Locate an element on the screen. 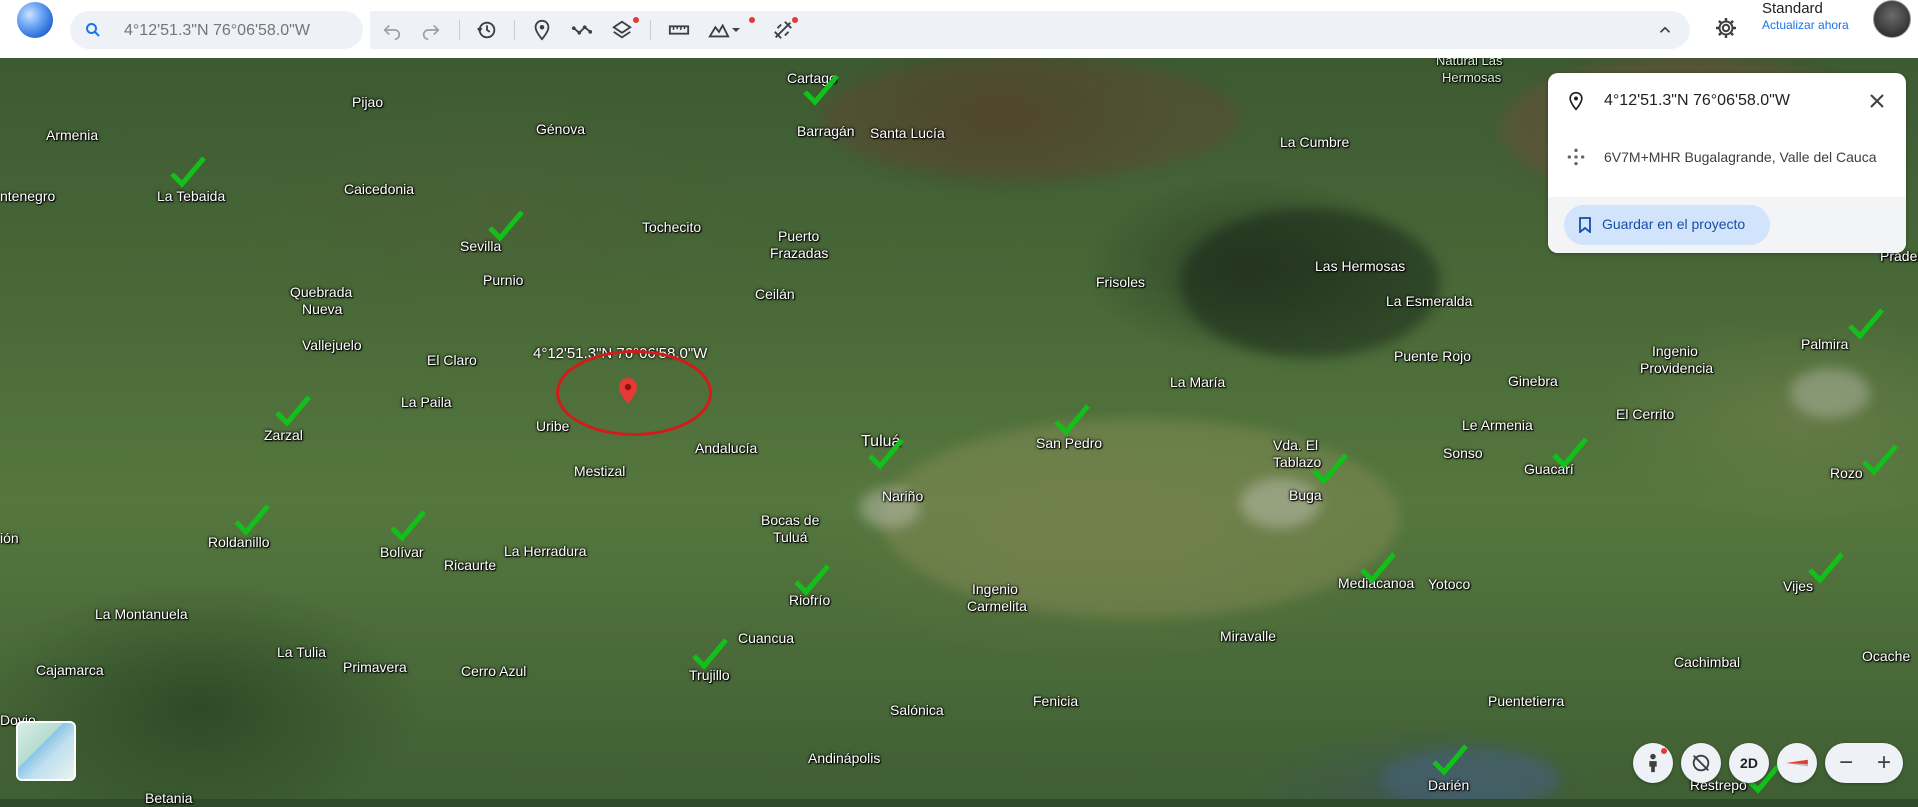 This screenshot has height=807, width=1918. place-label: Cachimbal is located at coordinates (1707, 662).